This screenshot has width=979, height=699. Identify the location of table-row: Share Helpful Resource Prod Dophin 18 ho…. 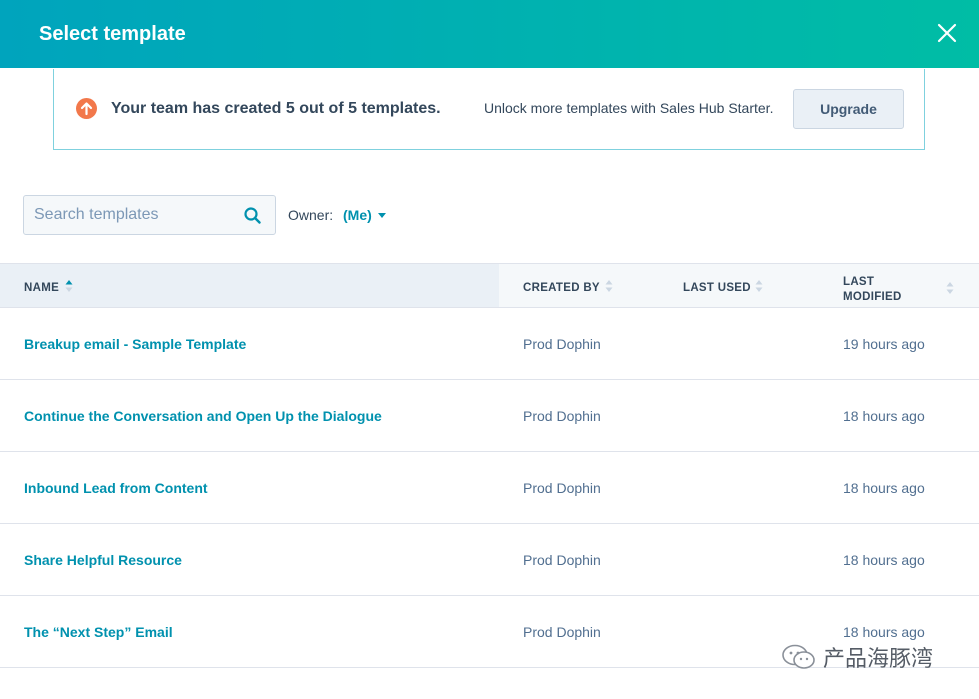
(489, 560).